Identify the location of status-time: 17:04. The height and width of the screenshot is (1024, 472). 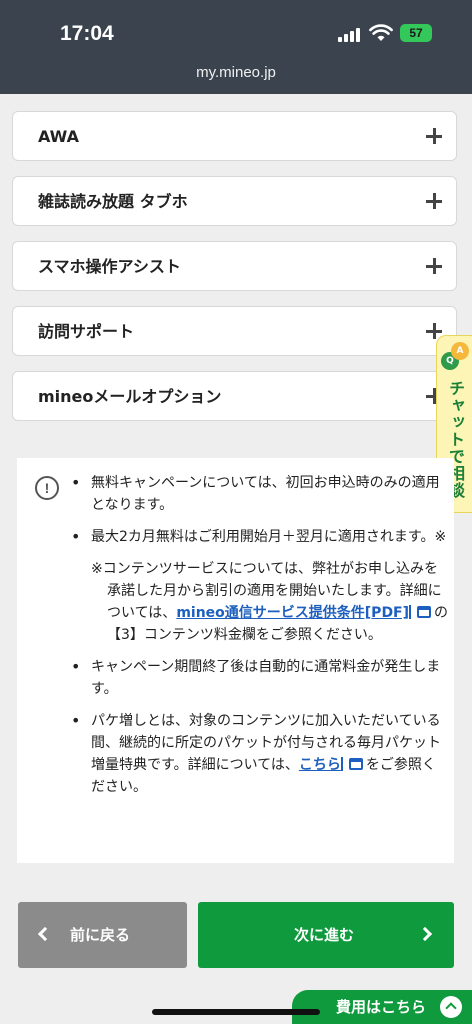
(87, 33).